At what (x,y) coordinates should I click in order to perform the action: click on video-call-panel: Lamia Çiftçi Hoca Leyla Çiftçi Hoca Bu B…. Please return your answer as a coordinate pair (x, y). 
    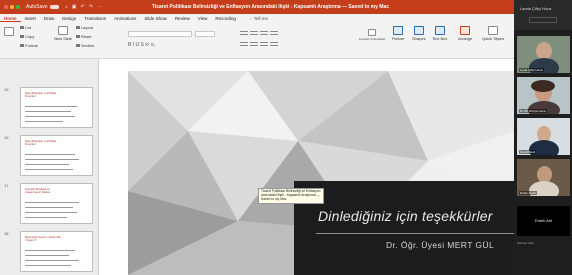
    Looking at the image, I should click on (543, 137).